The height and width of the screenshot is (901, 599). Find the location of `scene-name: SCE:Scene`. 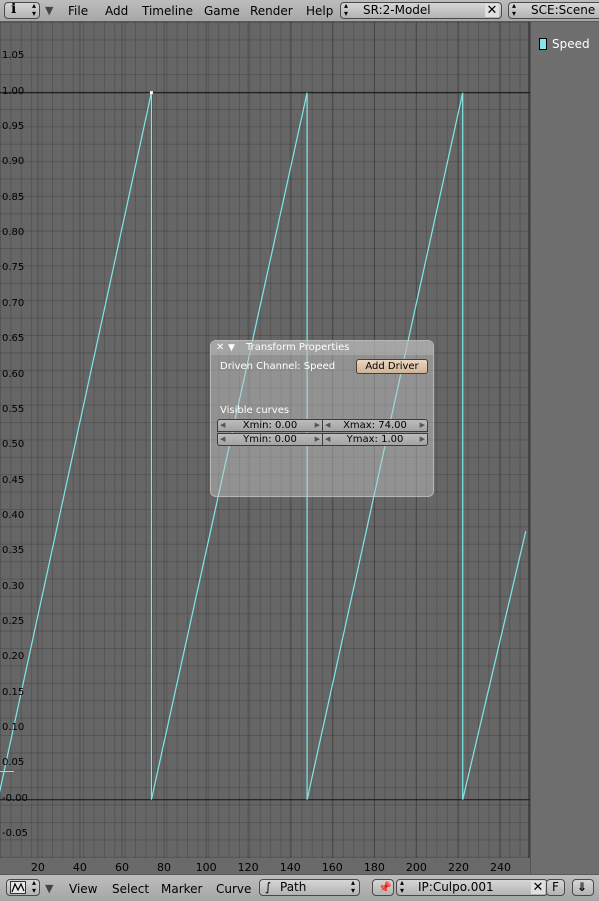

scene-name: SCE:Scene is located at coordinates (563, 10).